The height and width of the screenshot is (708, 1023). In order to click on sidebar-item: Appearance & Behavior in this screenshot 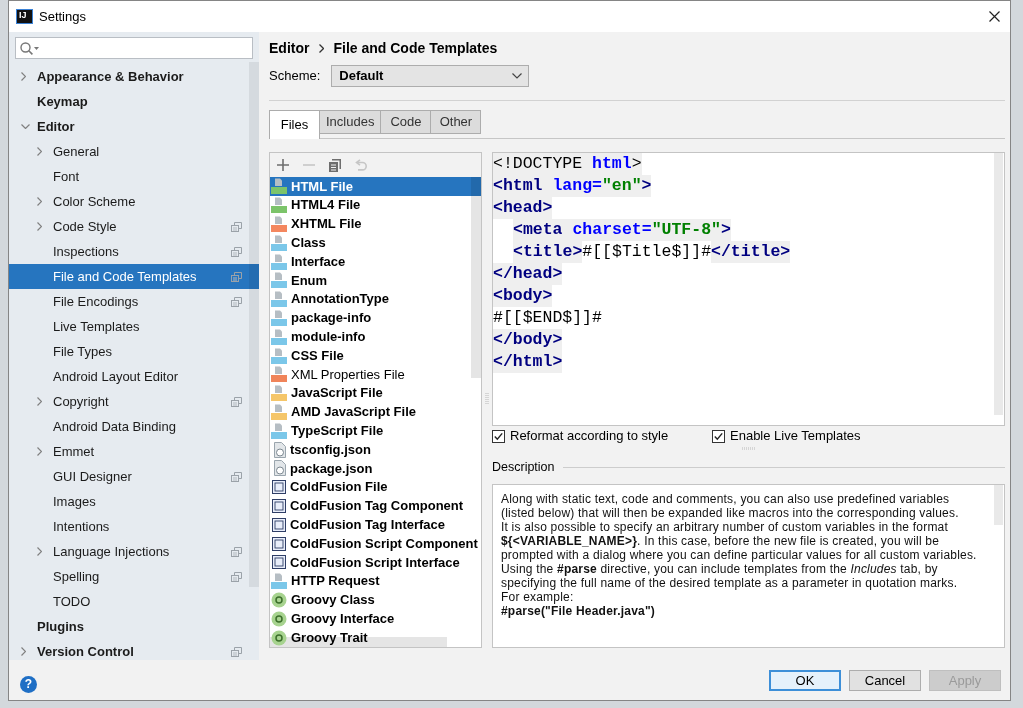, I will do `click(134, 76)`.